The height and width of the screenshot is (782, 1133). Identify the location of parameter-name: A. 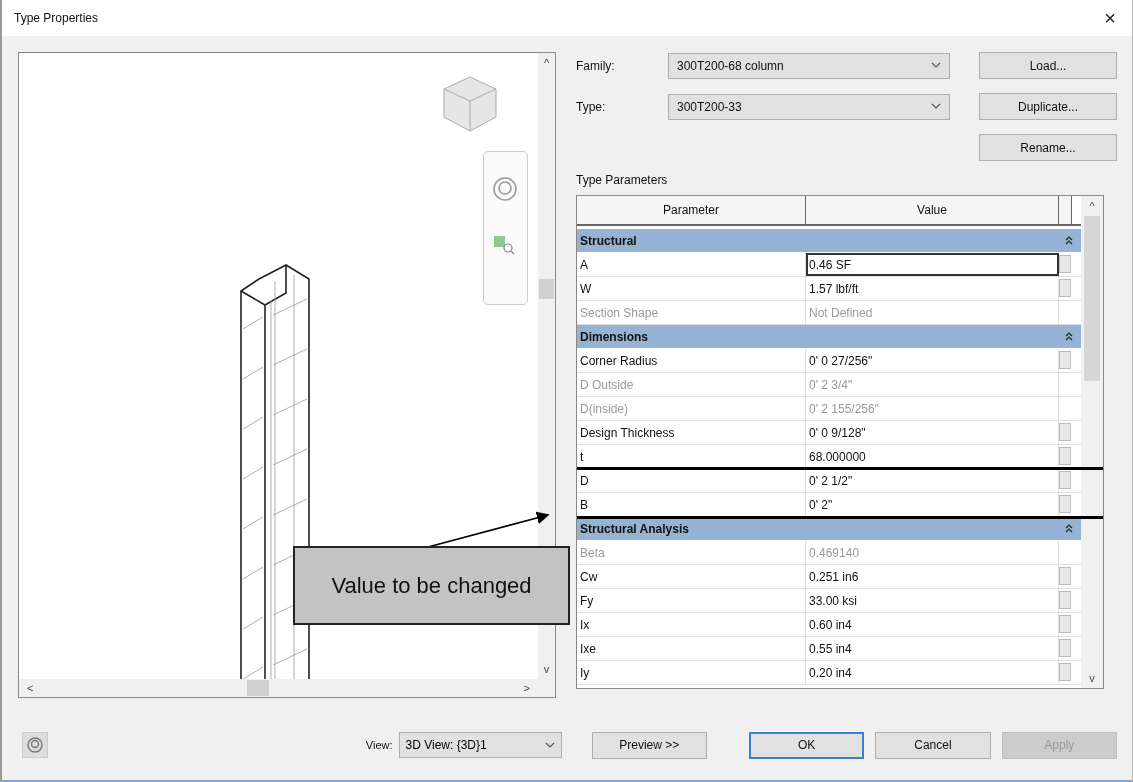
(691, 264).